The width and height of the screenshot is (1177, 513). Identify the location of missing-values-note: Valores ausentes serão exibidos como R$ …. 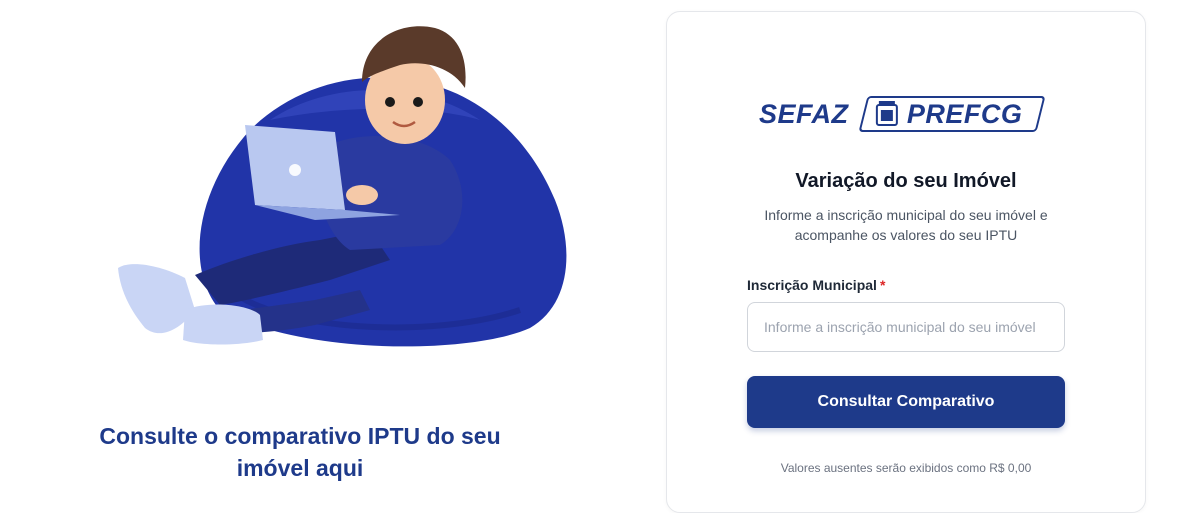
(906, 468).